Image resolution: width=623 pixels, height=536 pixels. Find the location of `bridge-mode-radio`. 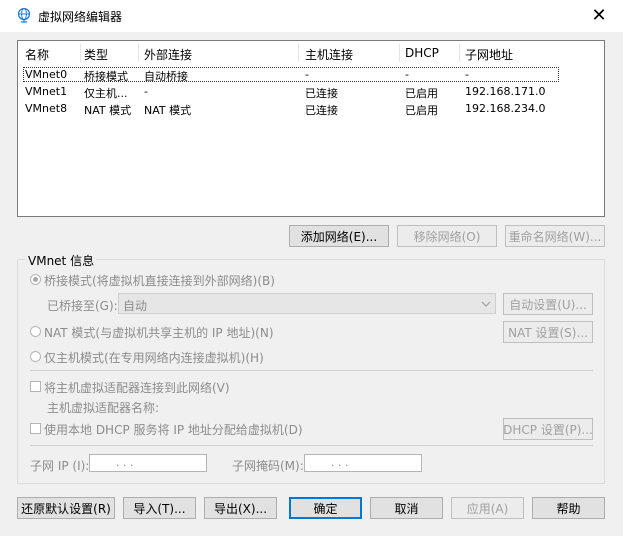

bridge-mode-radio is located at coordinates (35, 279).